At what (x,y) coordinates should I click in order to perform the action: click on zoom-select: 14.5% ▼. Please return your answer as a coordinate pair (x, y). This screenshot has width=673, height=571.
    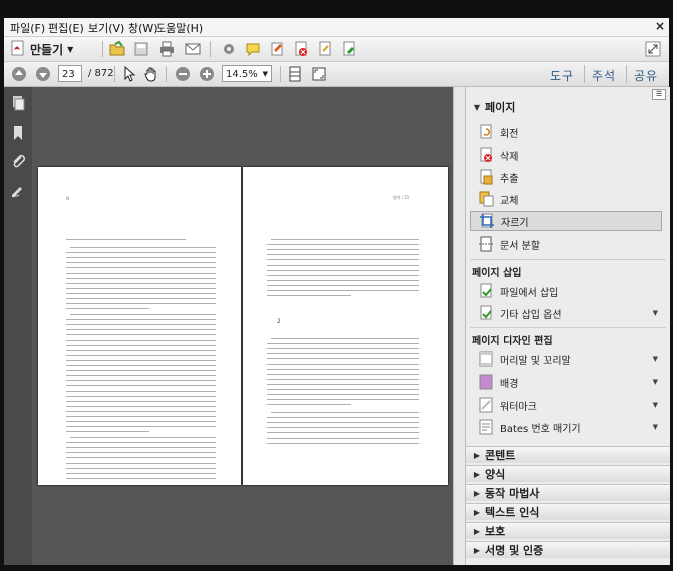
    Looking at the image, I should click on (247, 73).